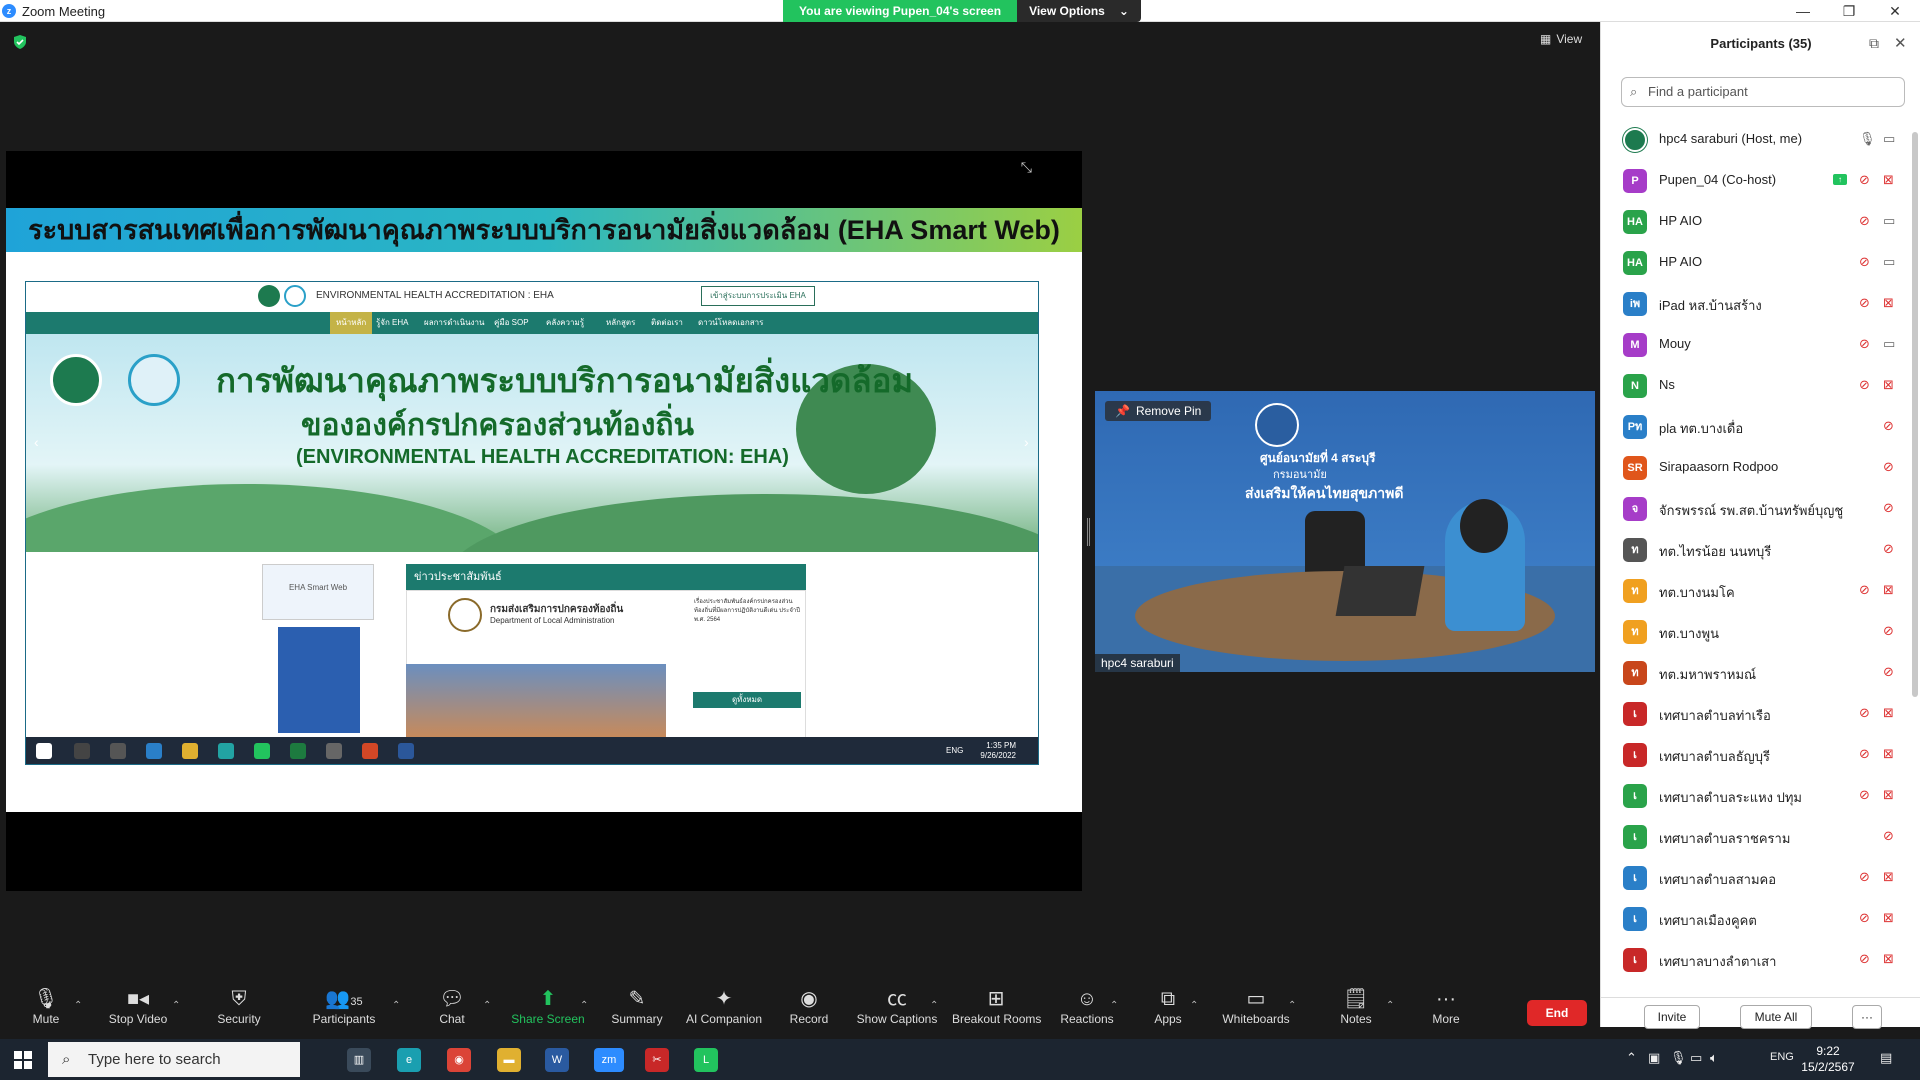 The width and height of the screenshot is (1920, 1080). I want to click on restore-button: ❐, so click(1849, 11).